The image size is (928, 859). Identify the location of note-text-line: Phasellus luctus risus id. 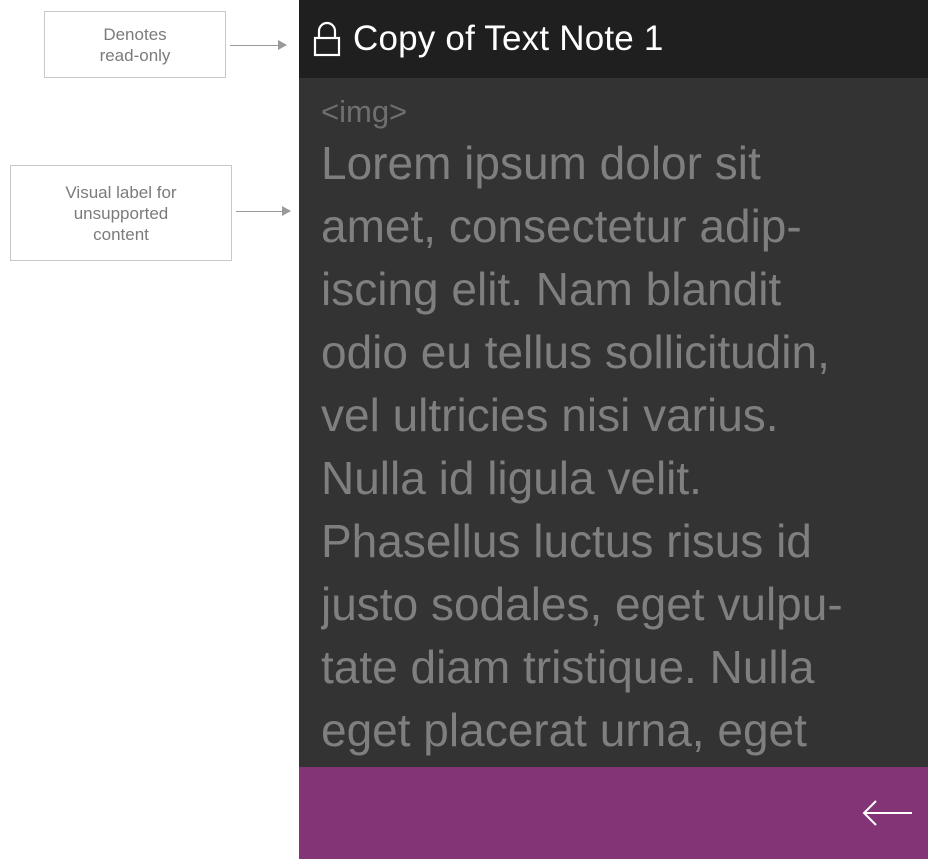
(566, 541).